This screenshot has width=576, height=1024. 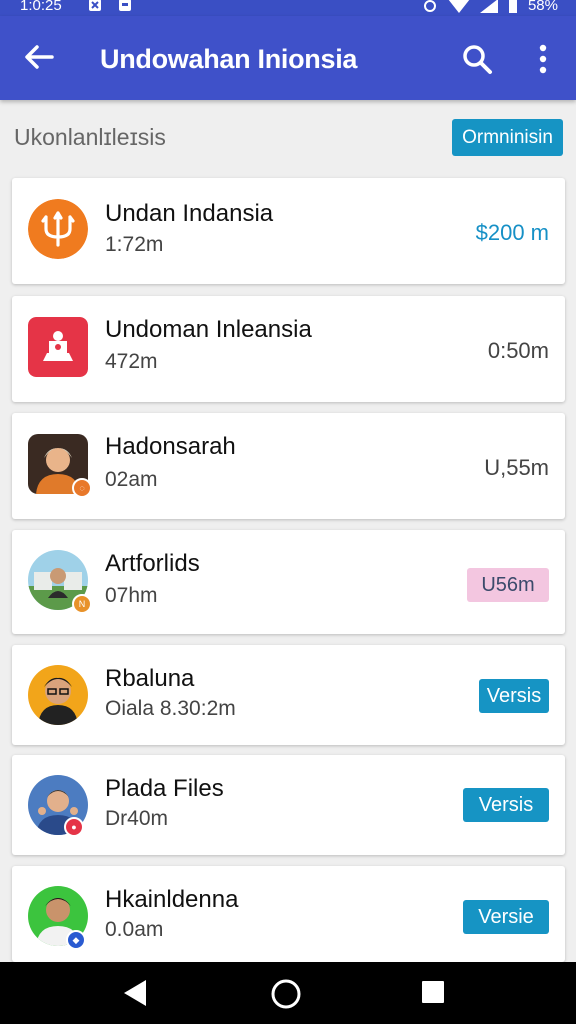 I want to click on home-nav-icon, so click(x=286, y=994).